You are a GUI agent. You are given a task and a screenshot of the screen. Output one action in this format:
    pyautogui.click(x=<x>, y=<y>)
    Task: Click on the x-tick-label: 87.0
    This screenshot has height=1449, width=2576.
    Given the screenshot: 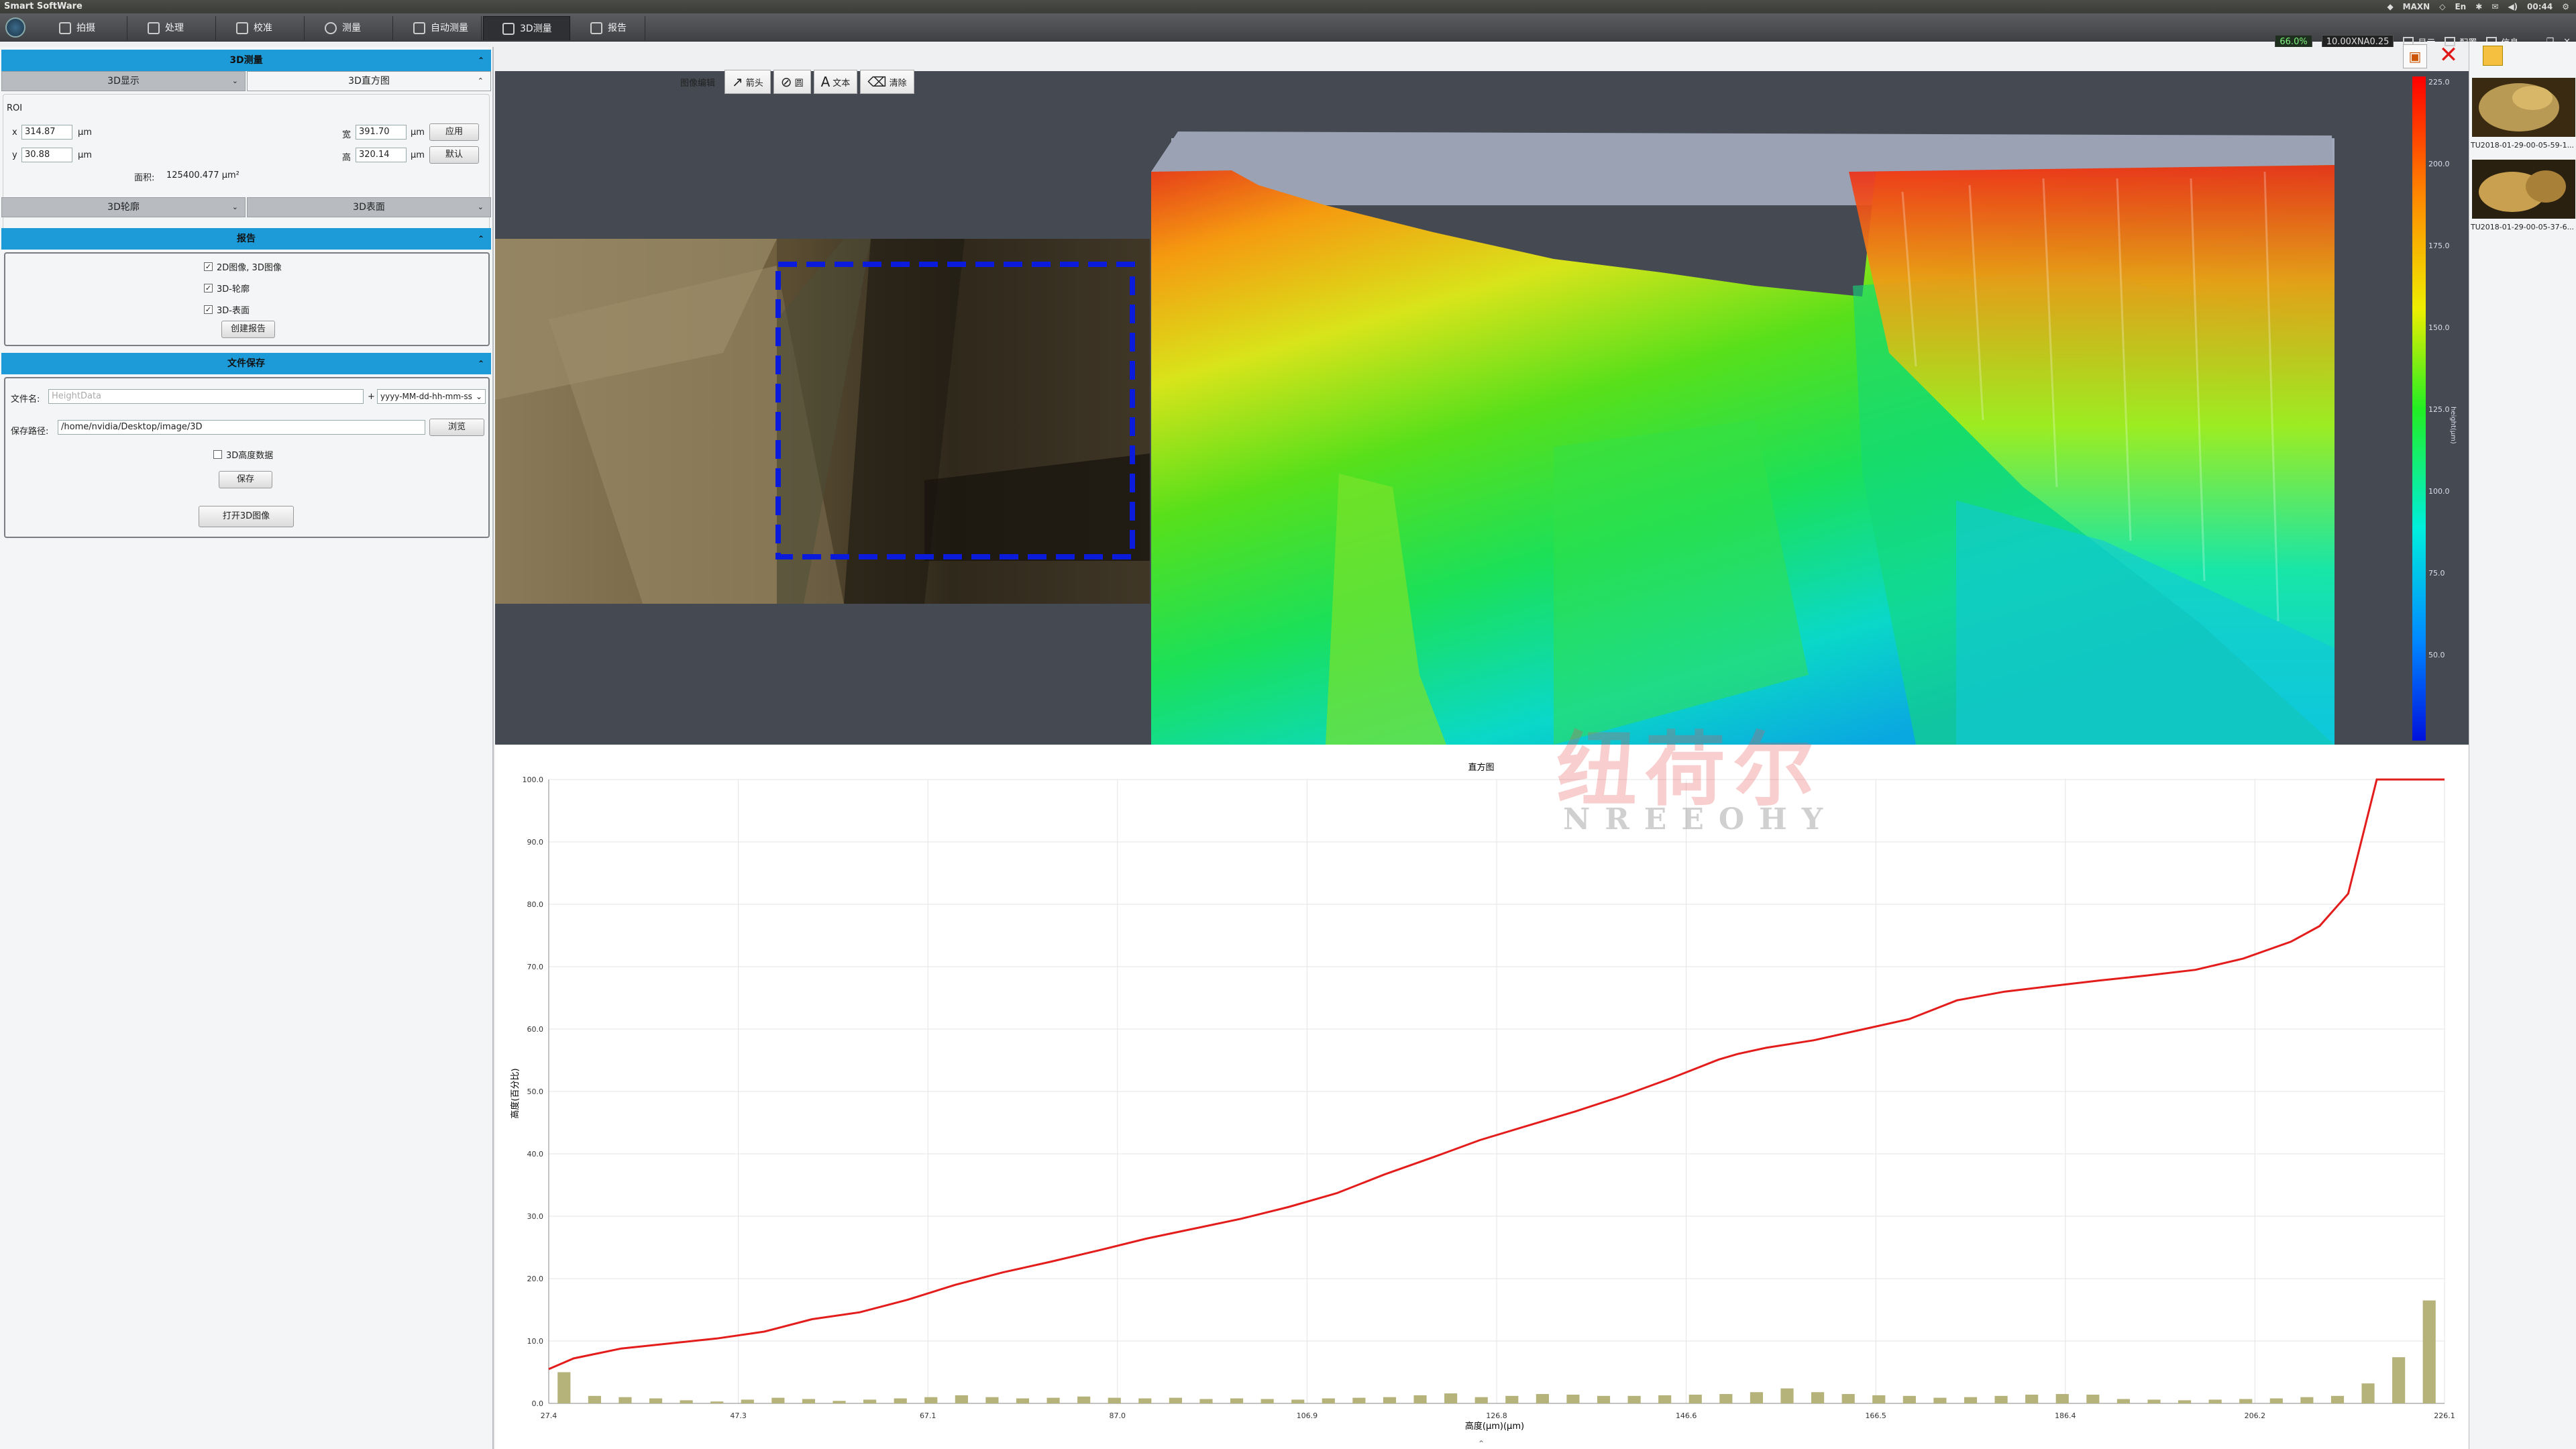 What is the action you would take?
    pyautogui.click(x=1118, y=1415)
    